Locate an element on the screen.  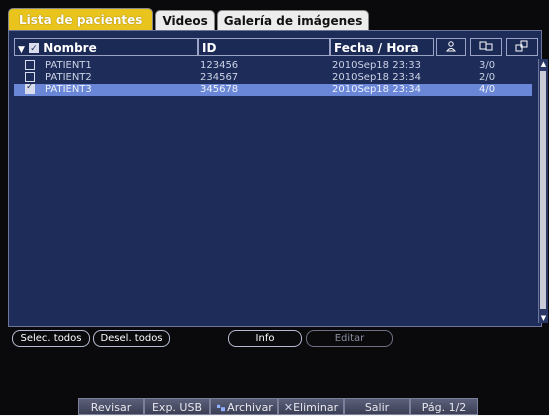
scrollbar-thumb is located at coordinates (543, 190).